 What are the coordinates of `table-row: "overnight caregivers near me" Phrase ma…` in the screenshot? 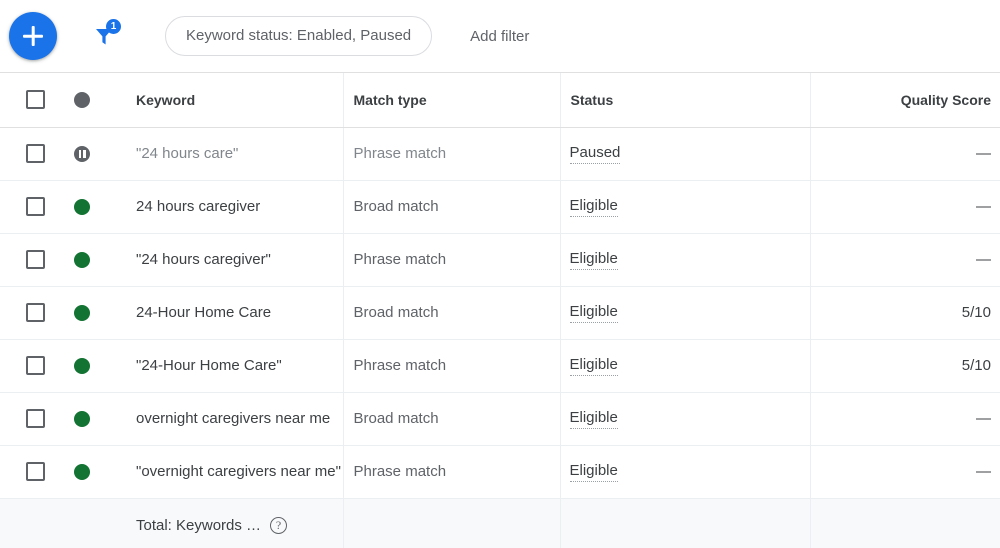 It's located at (500, 472).